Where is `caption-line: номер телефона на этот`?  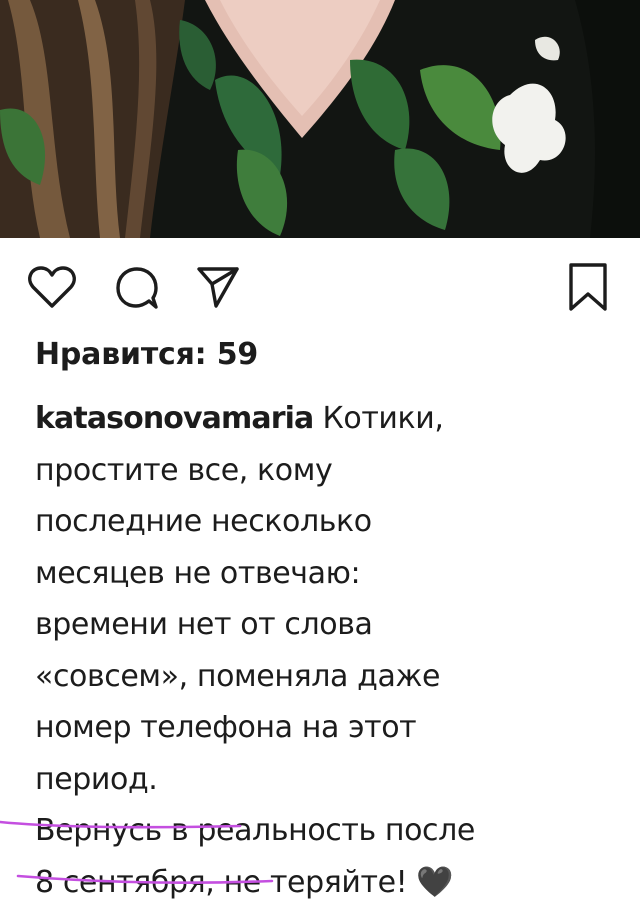
caption-line: номер телефона на этот is located at coordinates (315, 728).